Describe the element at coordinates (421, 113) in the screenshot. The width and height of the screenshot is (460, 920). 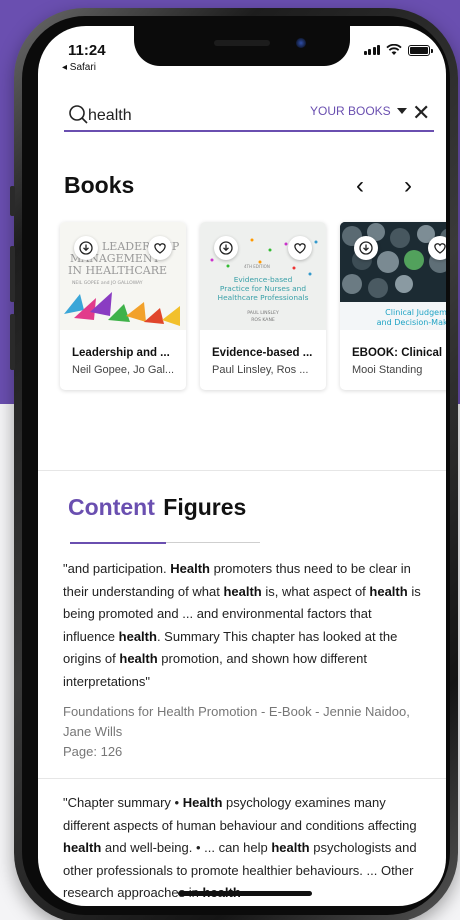
I see `close-icon: ✕` at that location.